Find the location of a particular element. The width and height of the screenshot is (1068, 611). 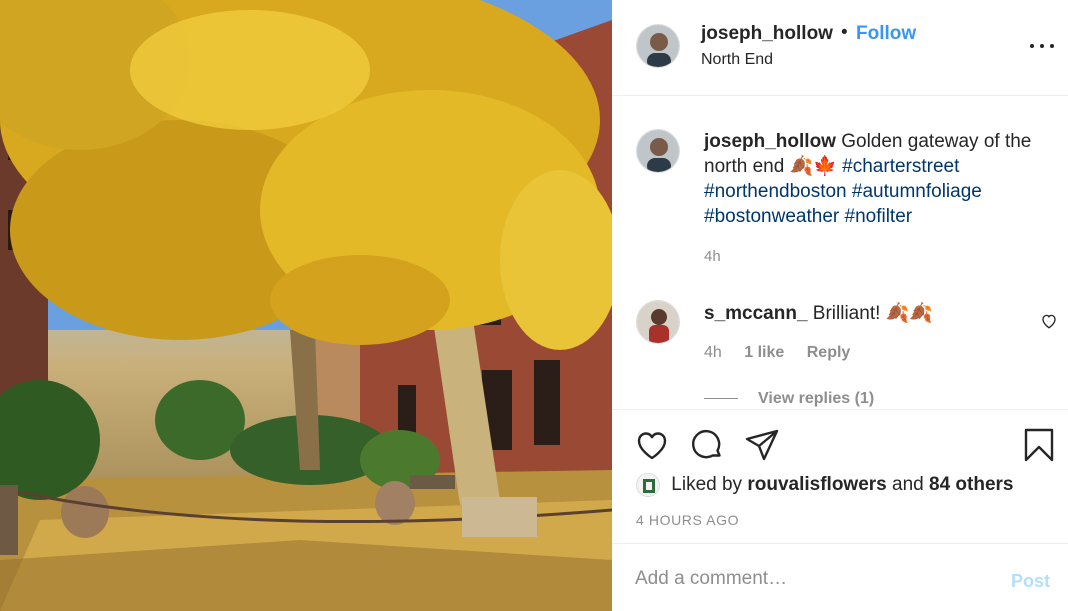

commenter-avatar is located at coordinates (658, 322).